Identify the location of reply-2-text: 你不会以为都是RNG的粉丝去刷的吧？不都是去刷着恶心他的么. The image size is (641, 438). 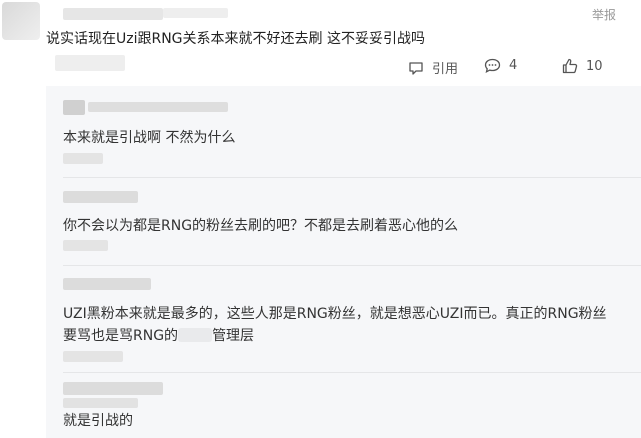
(261, 226).